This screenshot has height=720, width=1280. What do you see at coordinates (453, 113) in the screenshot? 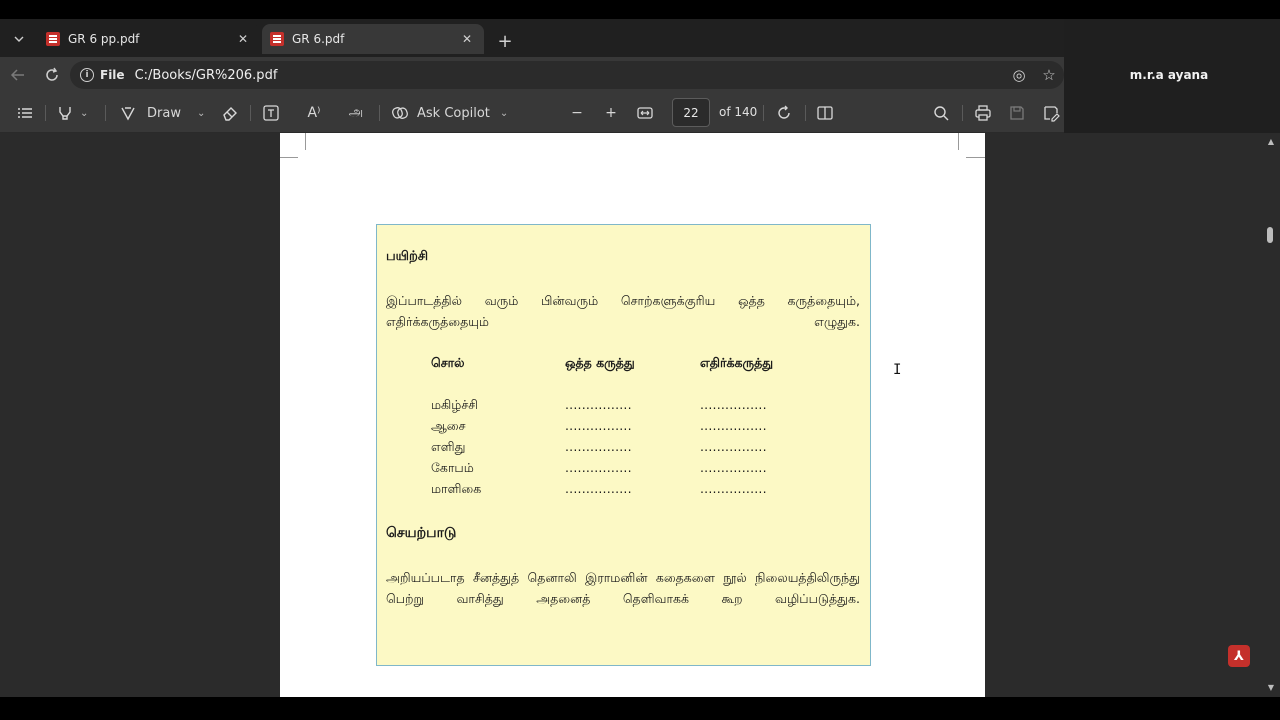
I see `ask-copilot-label: Ask Copilot` at bounding box center [453, 113].